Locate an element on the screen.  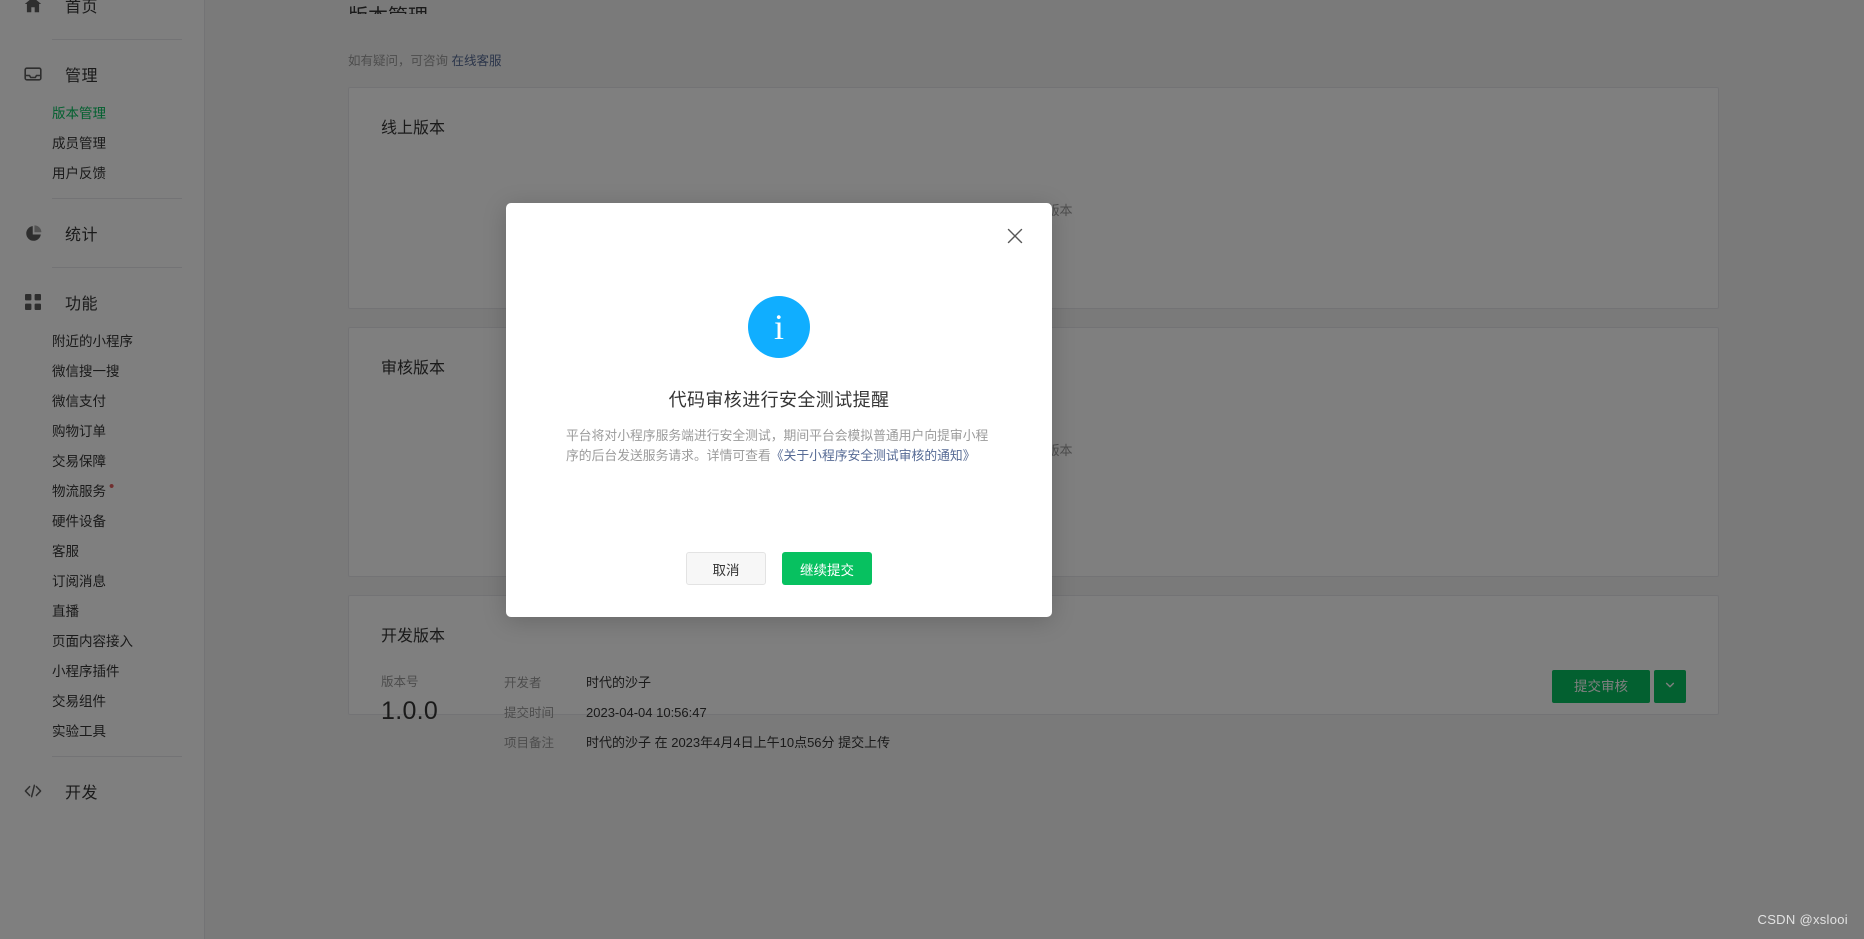
security-test-notice-link: 《关于小程序安全测试审核的通知》 is located at coordinates (873, 455).